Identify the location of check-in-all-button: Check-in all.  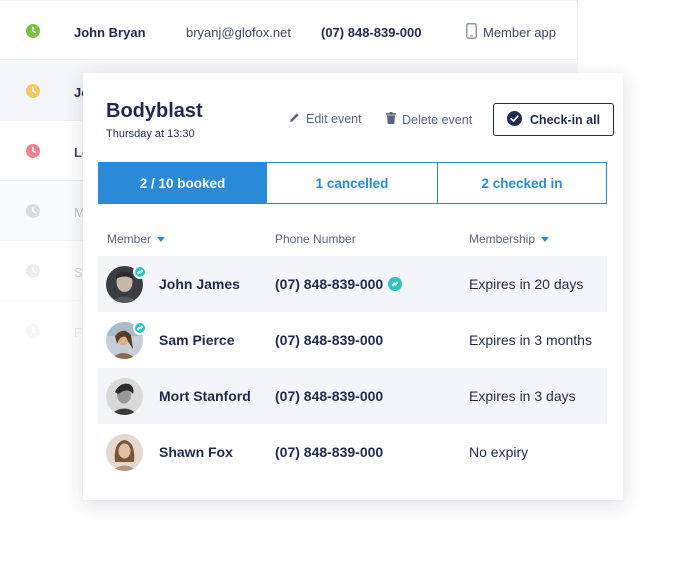
(553, 119).